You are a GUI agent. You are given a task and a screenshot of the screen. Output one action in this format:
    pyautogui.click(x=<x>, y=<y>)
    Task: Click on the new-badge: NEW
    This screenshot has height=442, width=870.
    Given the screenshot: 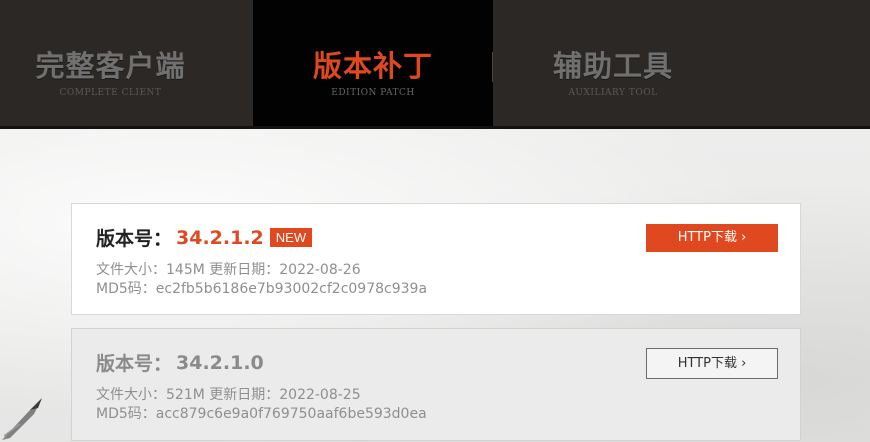 What is the action you would take?
    pyautogui.click(x=291, y=237)
    